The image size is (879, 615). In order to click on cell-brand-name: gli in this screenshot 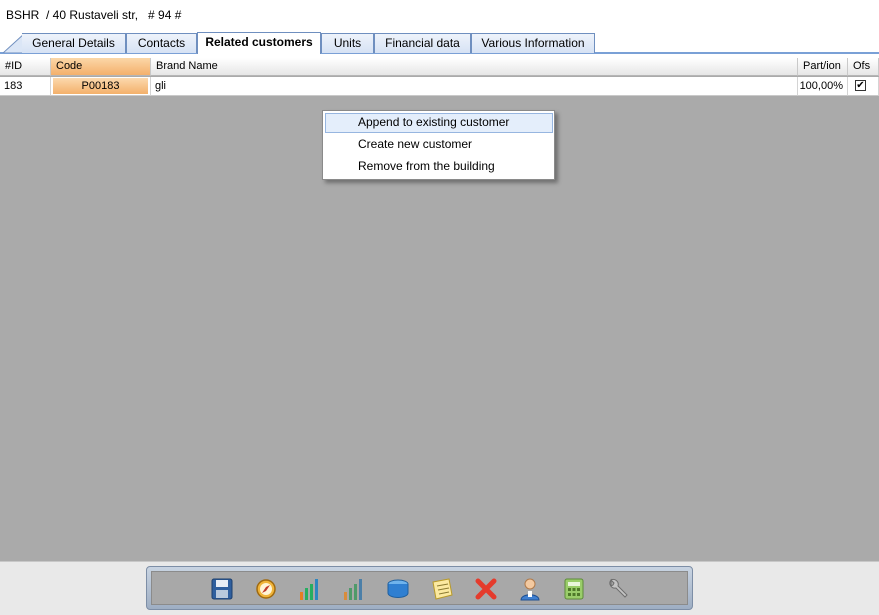, I will do `click(474, 86)`.